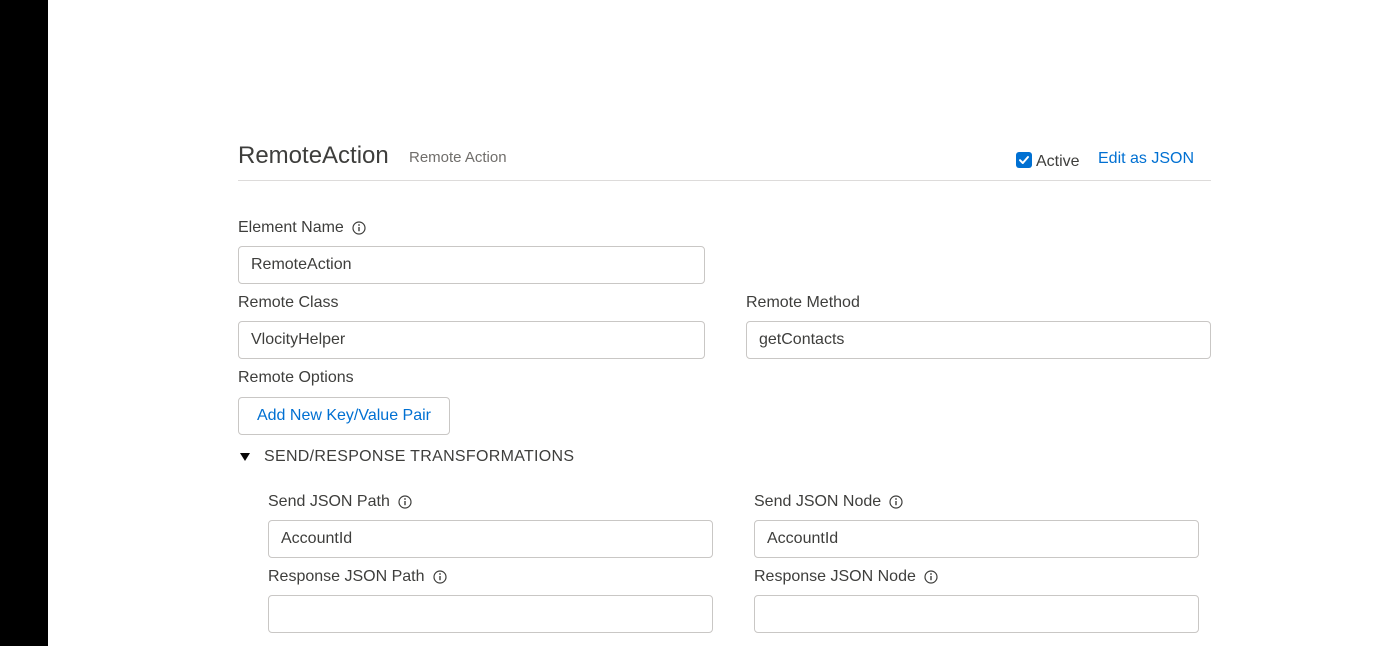  I want to click on element-title: RemoteAction, so click(313, 155).